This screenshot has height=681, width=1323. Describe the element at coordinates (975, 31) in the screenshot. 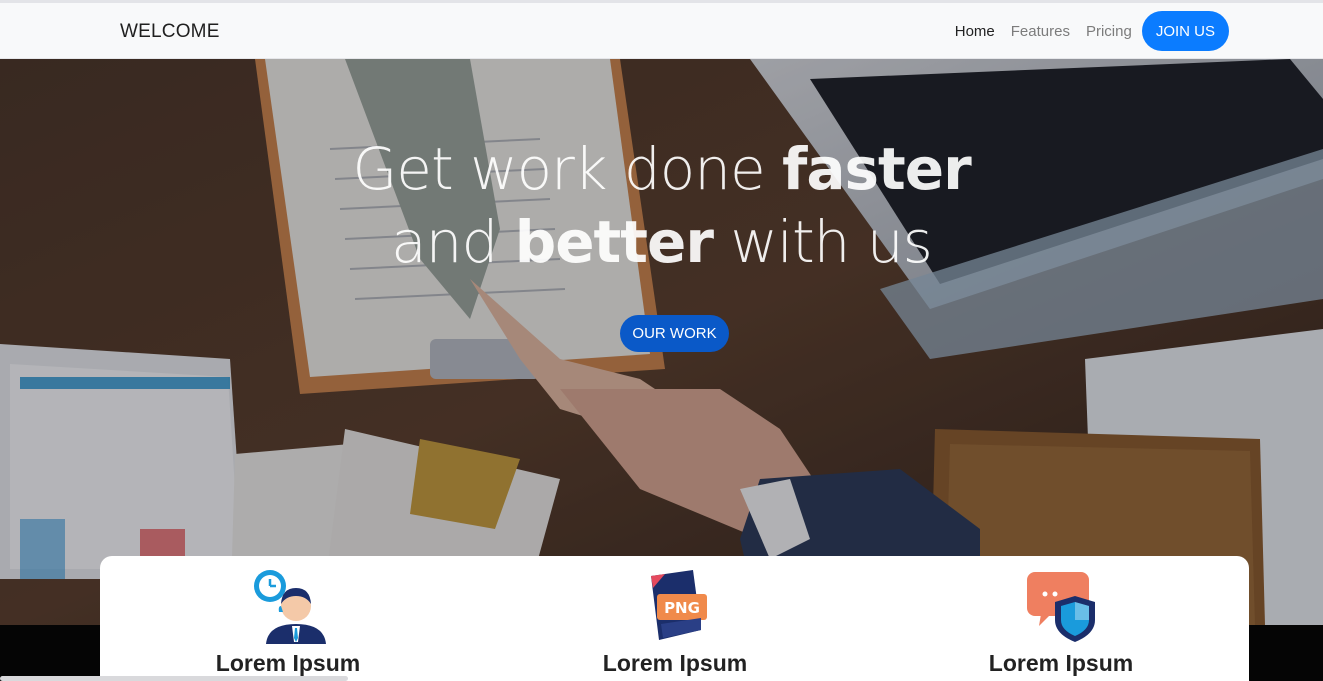

I see `nav-home-link: Home` at that location.